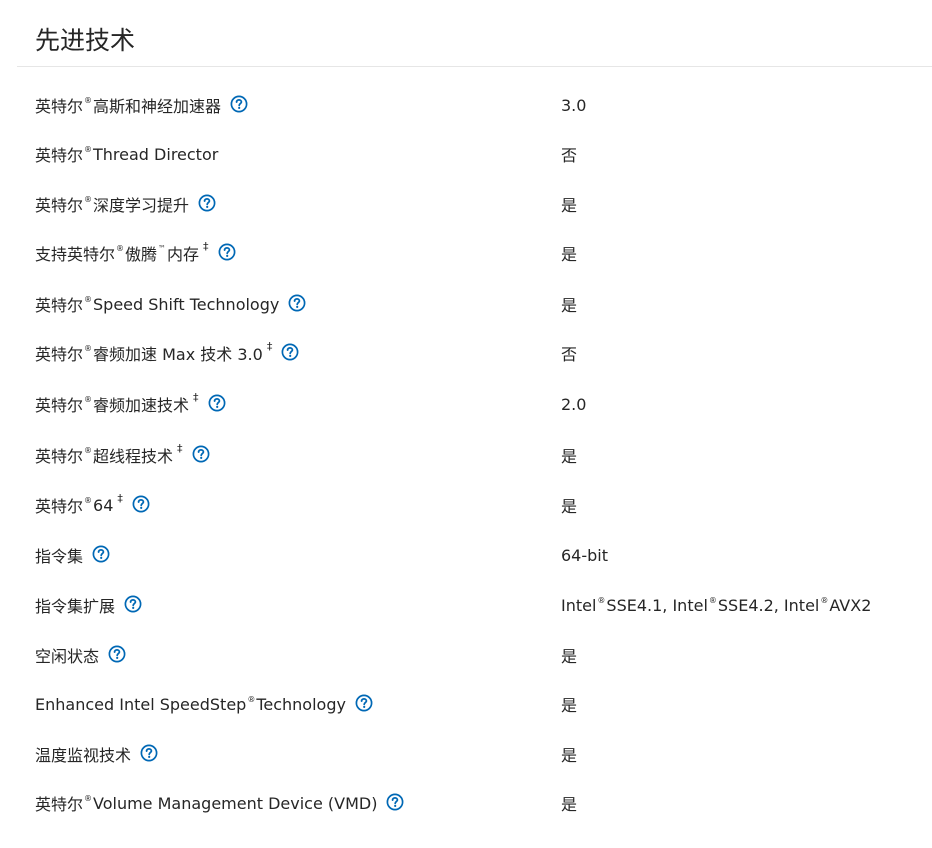  What do you see at coordinates (103, 505) in the screenshot?
I see `label-text: 64` at bounding box center [103, 505].